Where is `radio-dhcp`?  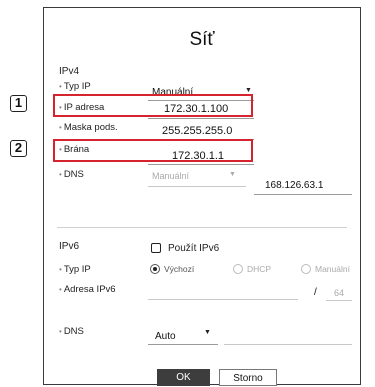
radio-dhcp is located at coordinates (238, 269).